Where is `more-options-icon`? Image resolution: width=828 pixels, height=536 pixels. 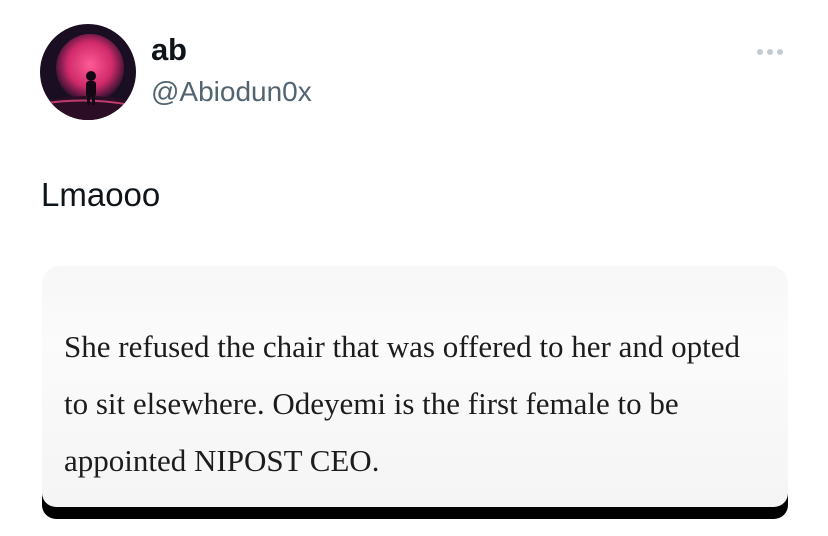
more-options-icon is located at coordinates (770, 52).